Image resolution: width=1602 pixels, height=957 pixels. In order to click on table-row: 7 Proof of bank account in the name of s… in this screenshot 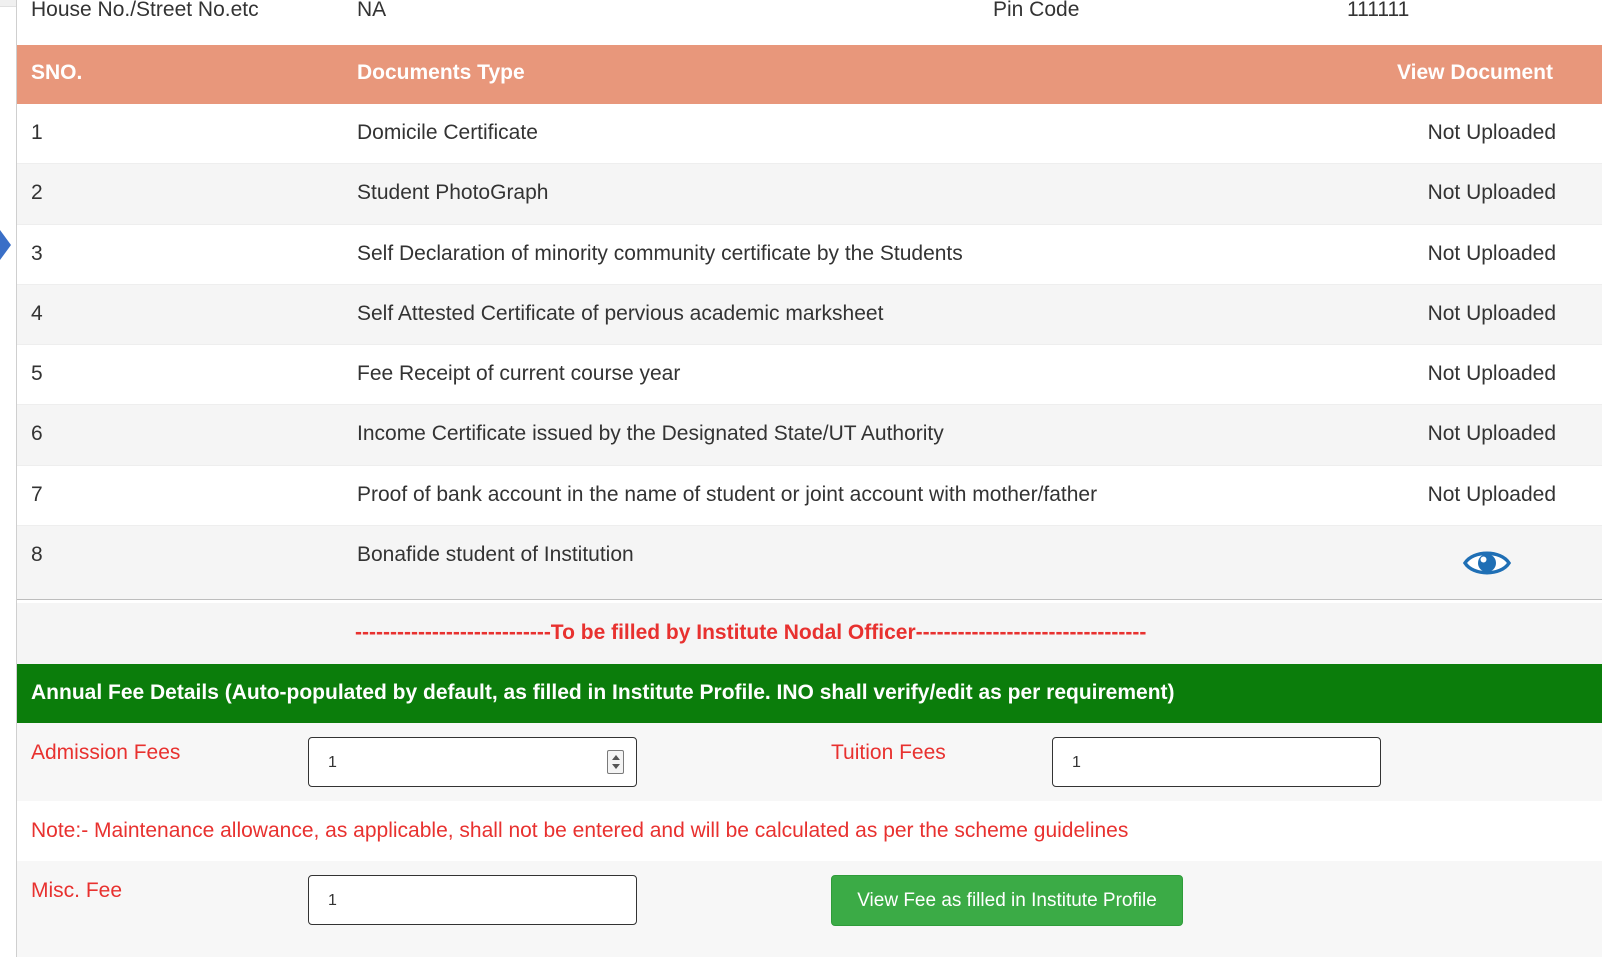, I will do `click(809, 496)`.